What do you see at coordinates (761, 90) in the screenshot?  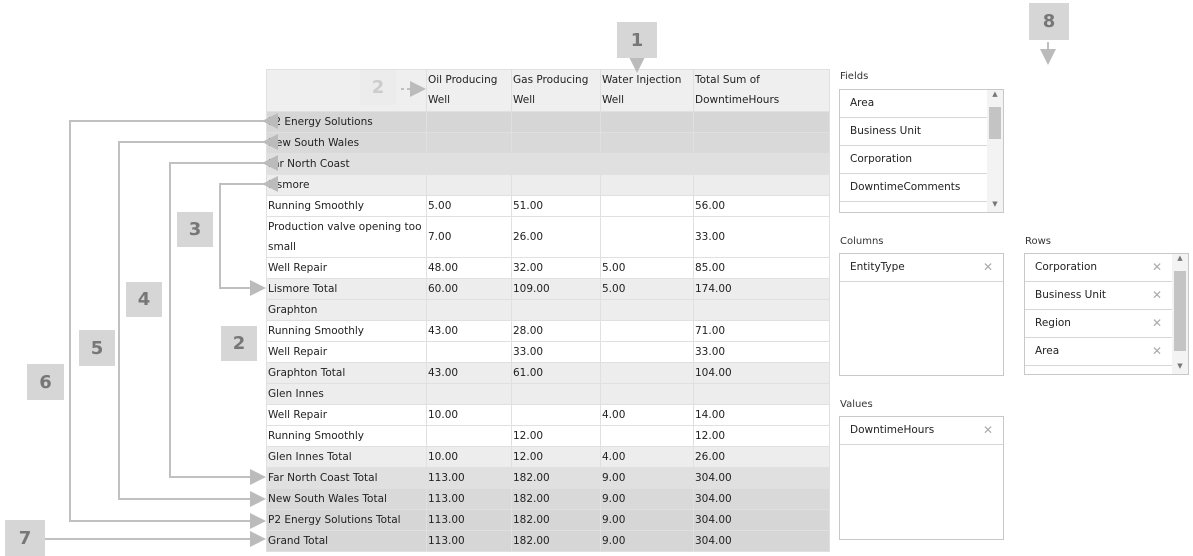 I see `column-header: Total Sum of DowntimeHours` at bounding box center [761, 90].